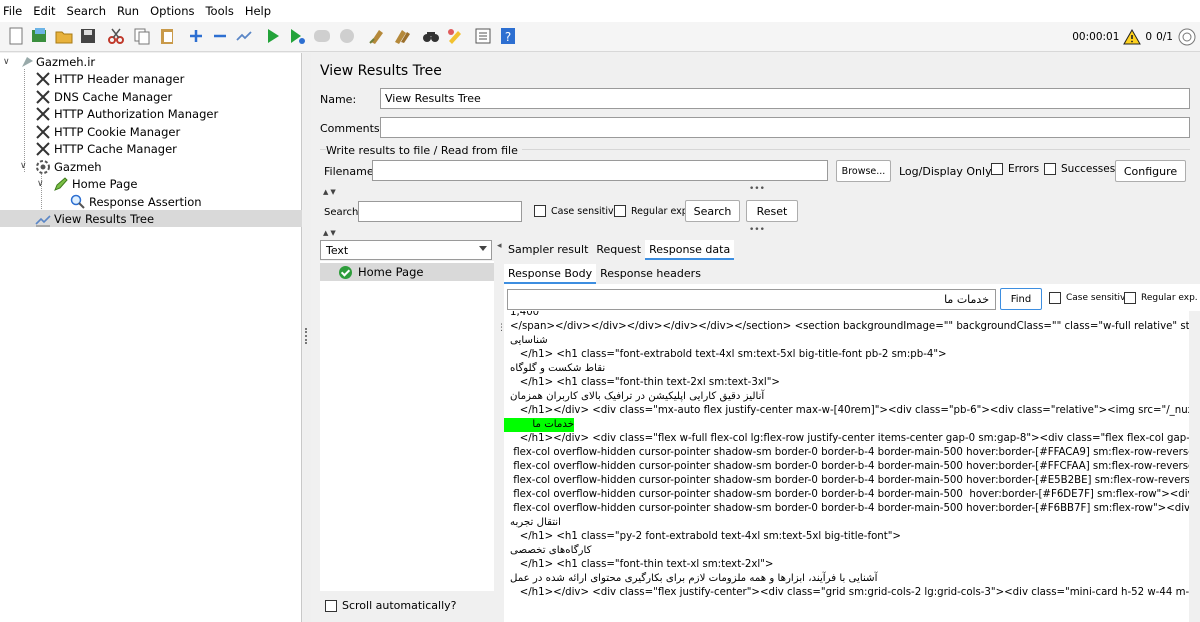 This screenshot has height=622, width=1200. I want to click on open-icon, so click(64, 36).